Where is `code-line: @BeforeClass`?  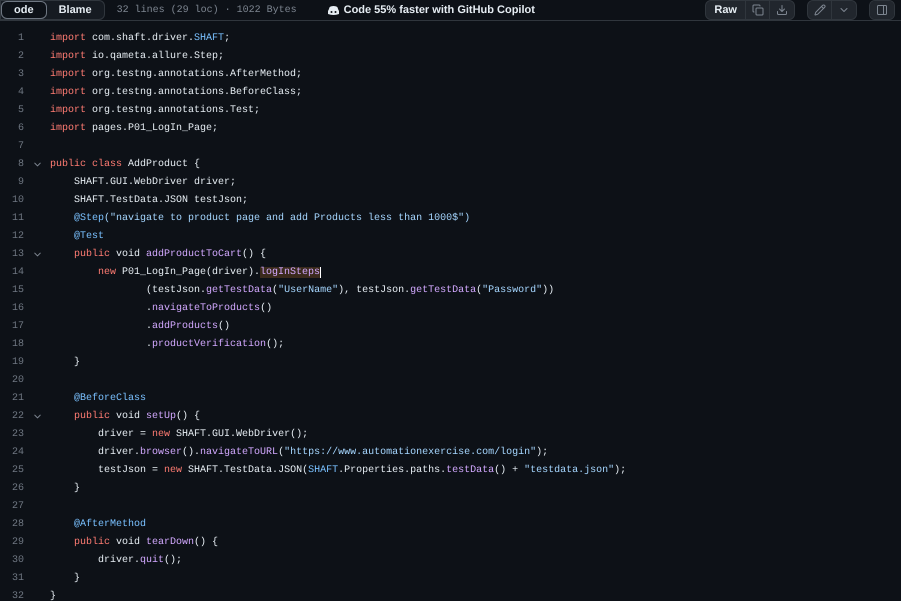
code-line: @BeforeClass is located at coordinates (110, 398).